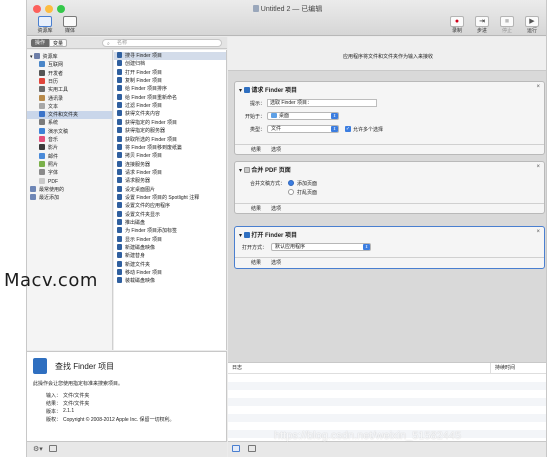  Describe the element at coordinates (170, 131) in the screenshot. I see `action-list-item: 获得指定的服务器` at that location.